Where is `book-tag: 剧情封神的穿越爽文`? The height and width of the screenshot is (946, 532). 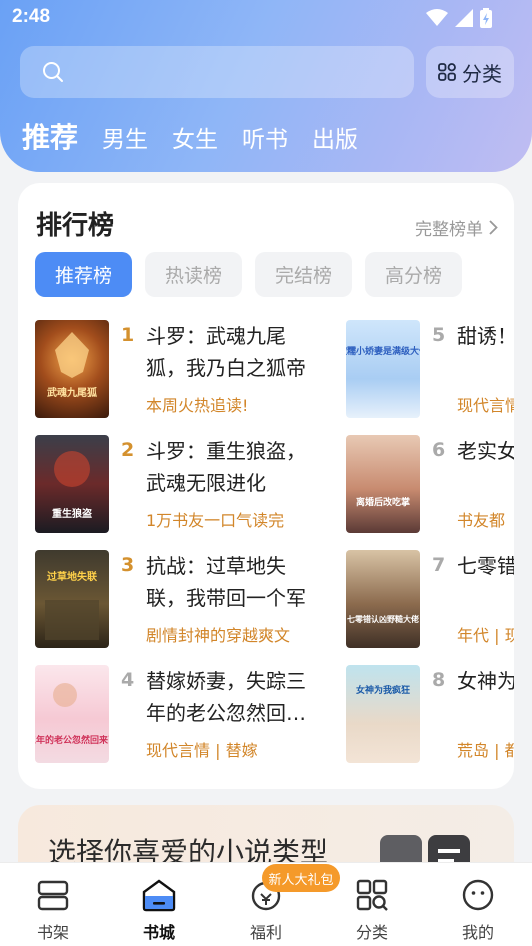
book-tag: 剧情封神的穿越爽文 is located at coordinates (218, 635).